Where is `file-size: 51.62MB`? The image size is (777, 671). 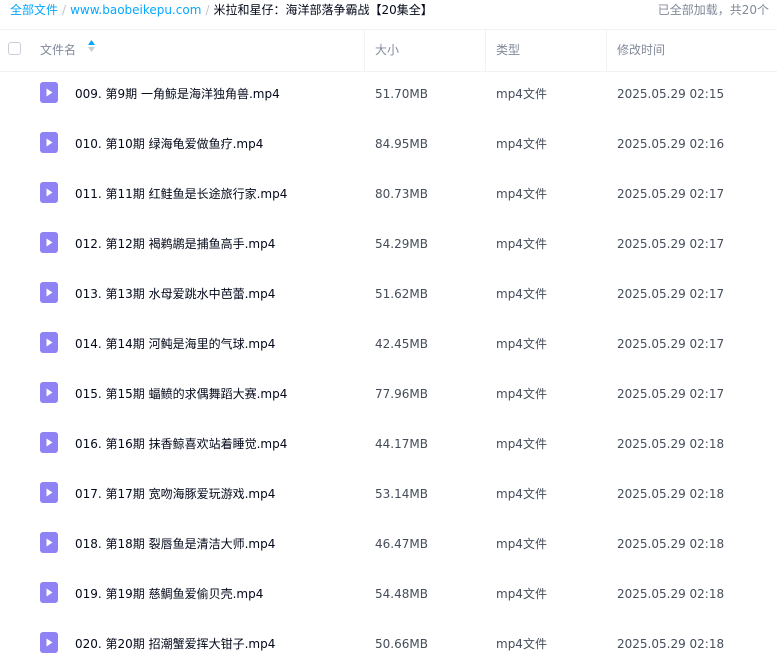
file-size: 51.62MB is located at coordinates (401, 294).